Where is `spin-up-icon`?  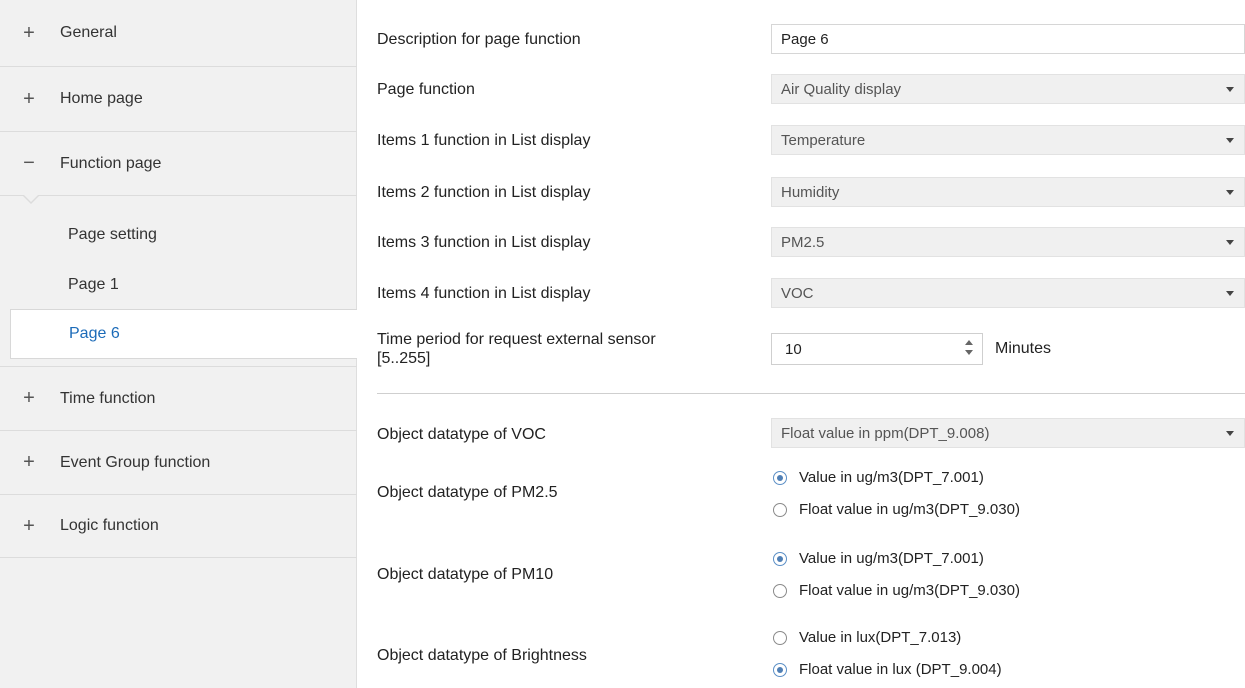 spin-up-icon is located at coordinates (969, 342).